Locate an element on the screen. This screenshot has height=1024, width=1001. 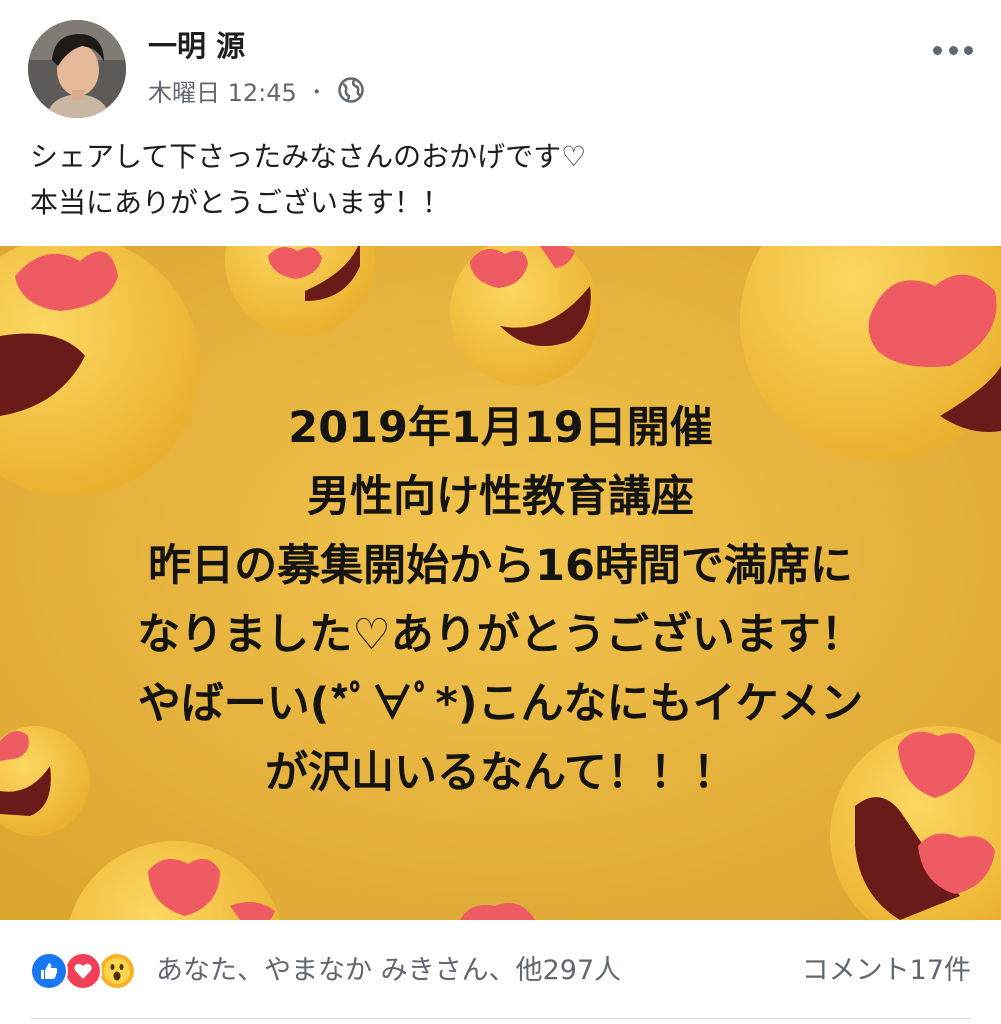
image-text-line: やばーい(*ﾟ∀ﾟ*)こんなにもイケメン is located at coordinates (500, 704).